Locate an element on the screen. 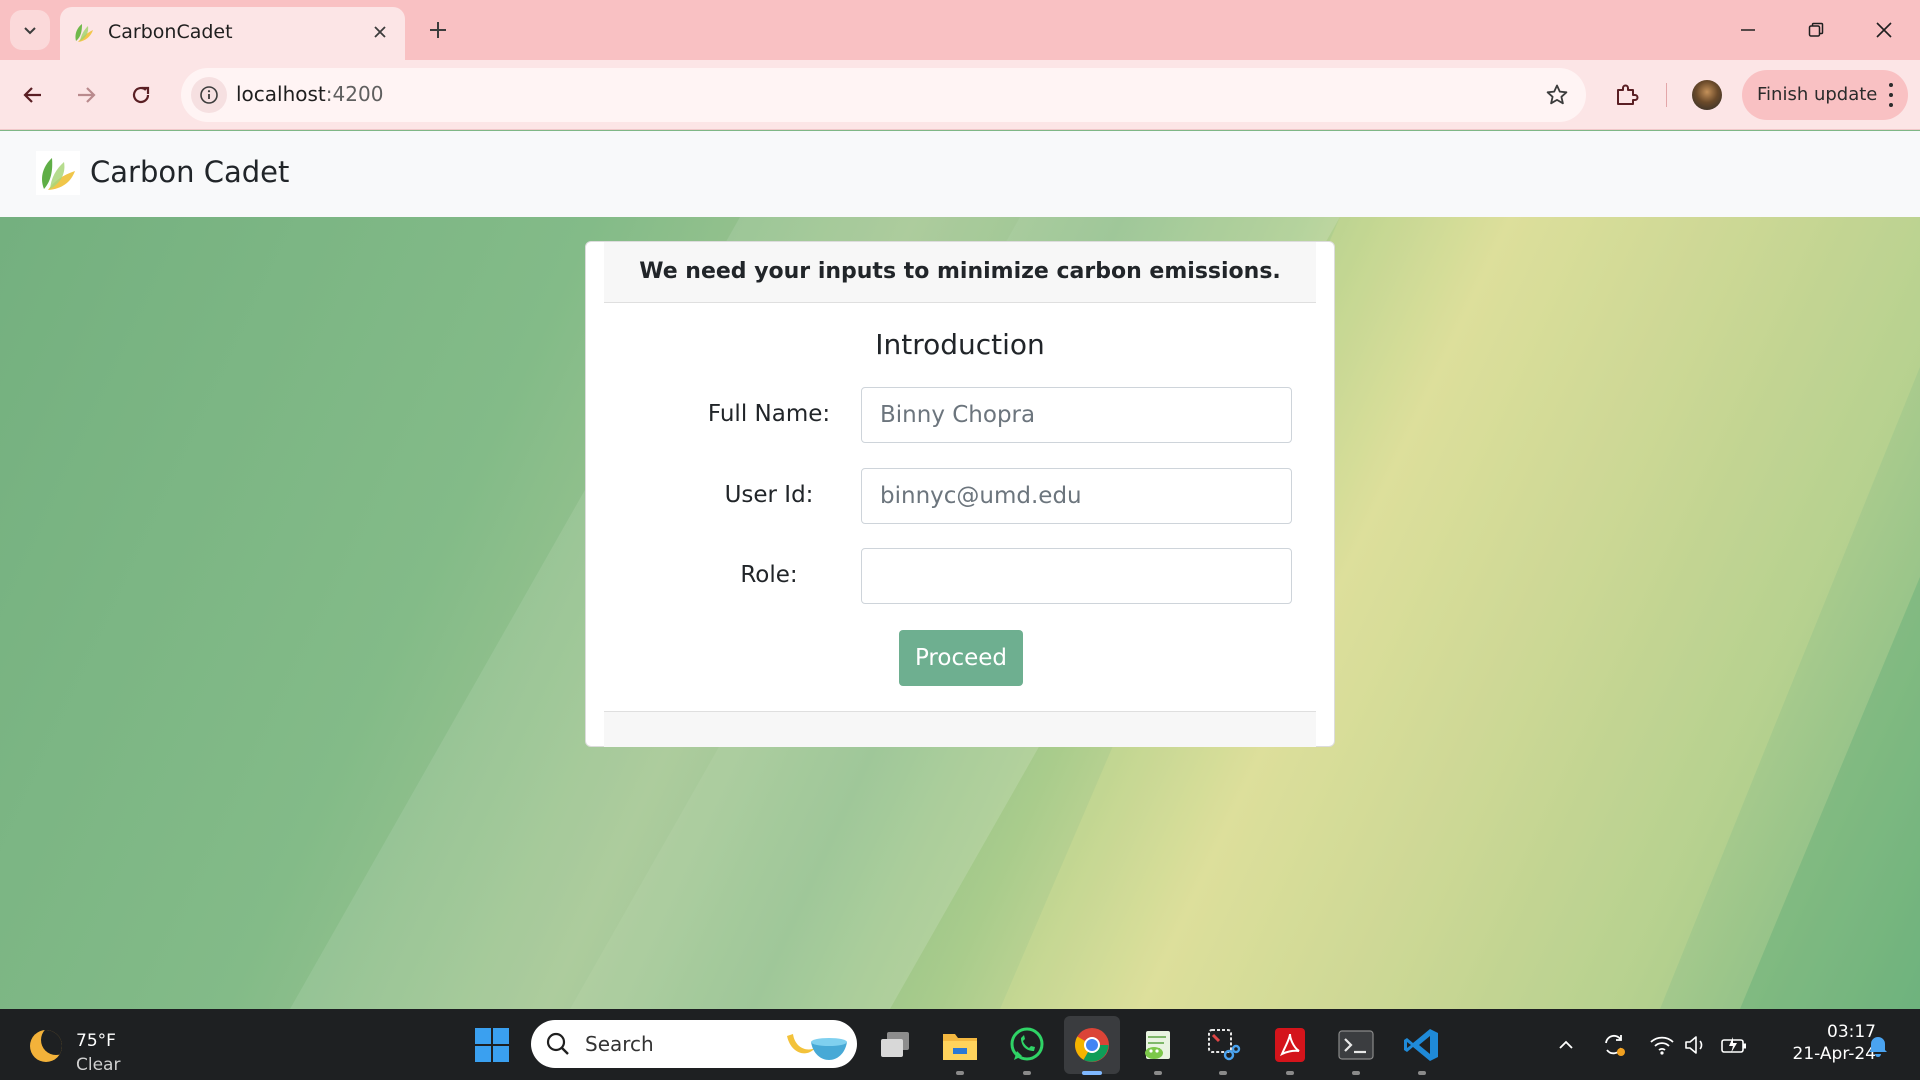 The height and width of the screenshot is (1080, 1920). finish-update-button: Finish update is located at coordinates (1825, 95).